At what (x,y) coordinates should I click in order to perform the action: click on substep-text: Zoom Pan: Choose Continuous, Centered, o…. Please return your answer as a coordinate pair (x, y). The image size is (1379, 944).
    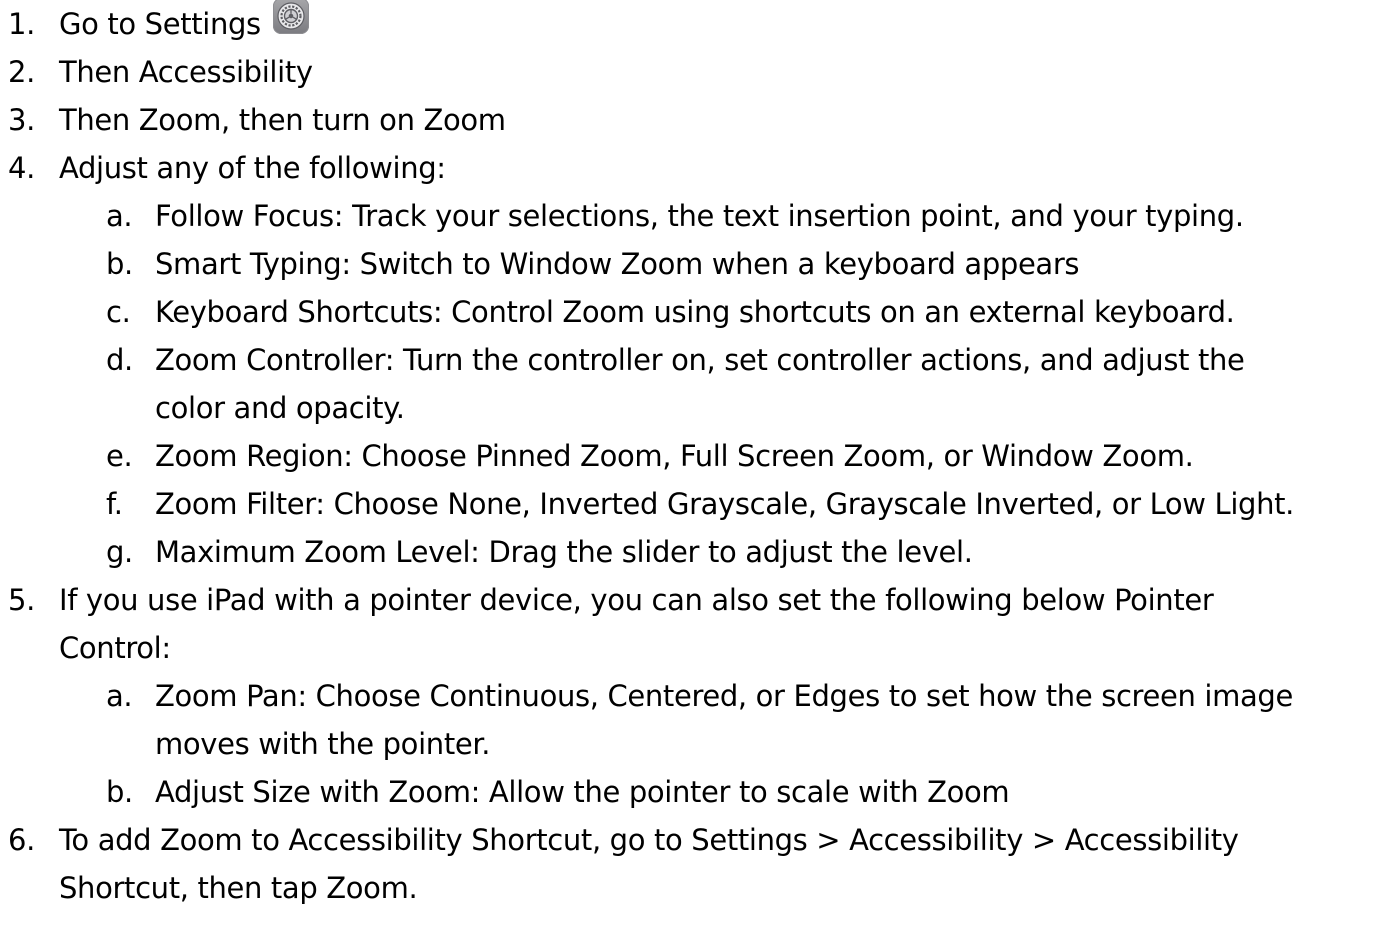
    Looking at the image, I should click on (724, 696).